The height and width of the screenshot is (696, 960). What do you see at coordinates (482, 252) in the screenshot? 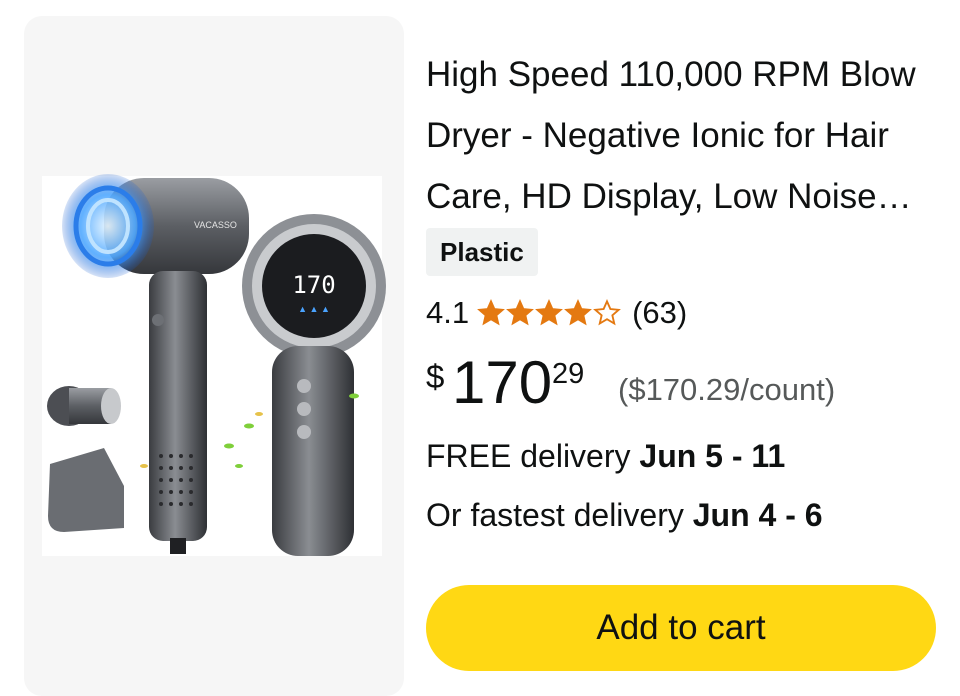
I see `material-chip: Plastic` at bounding box center [482, 252].